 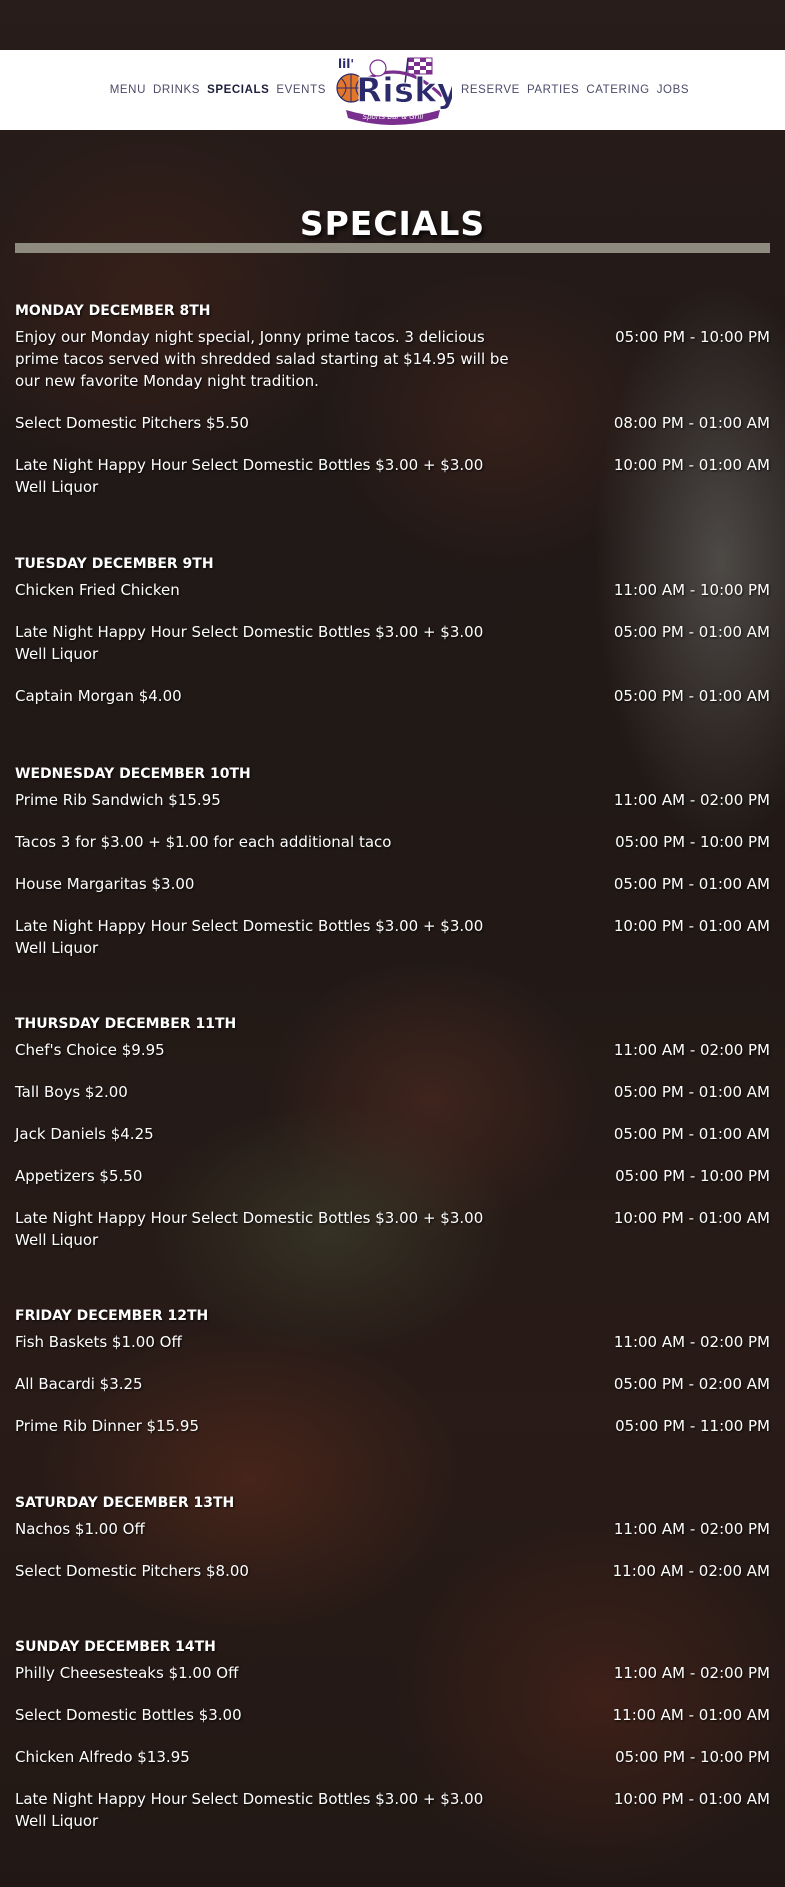 What do you see at coordinates (238, 90) in the screenshot?
I see `nav-link-specials: SPECIALS` at bounding box center [238, 90].